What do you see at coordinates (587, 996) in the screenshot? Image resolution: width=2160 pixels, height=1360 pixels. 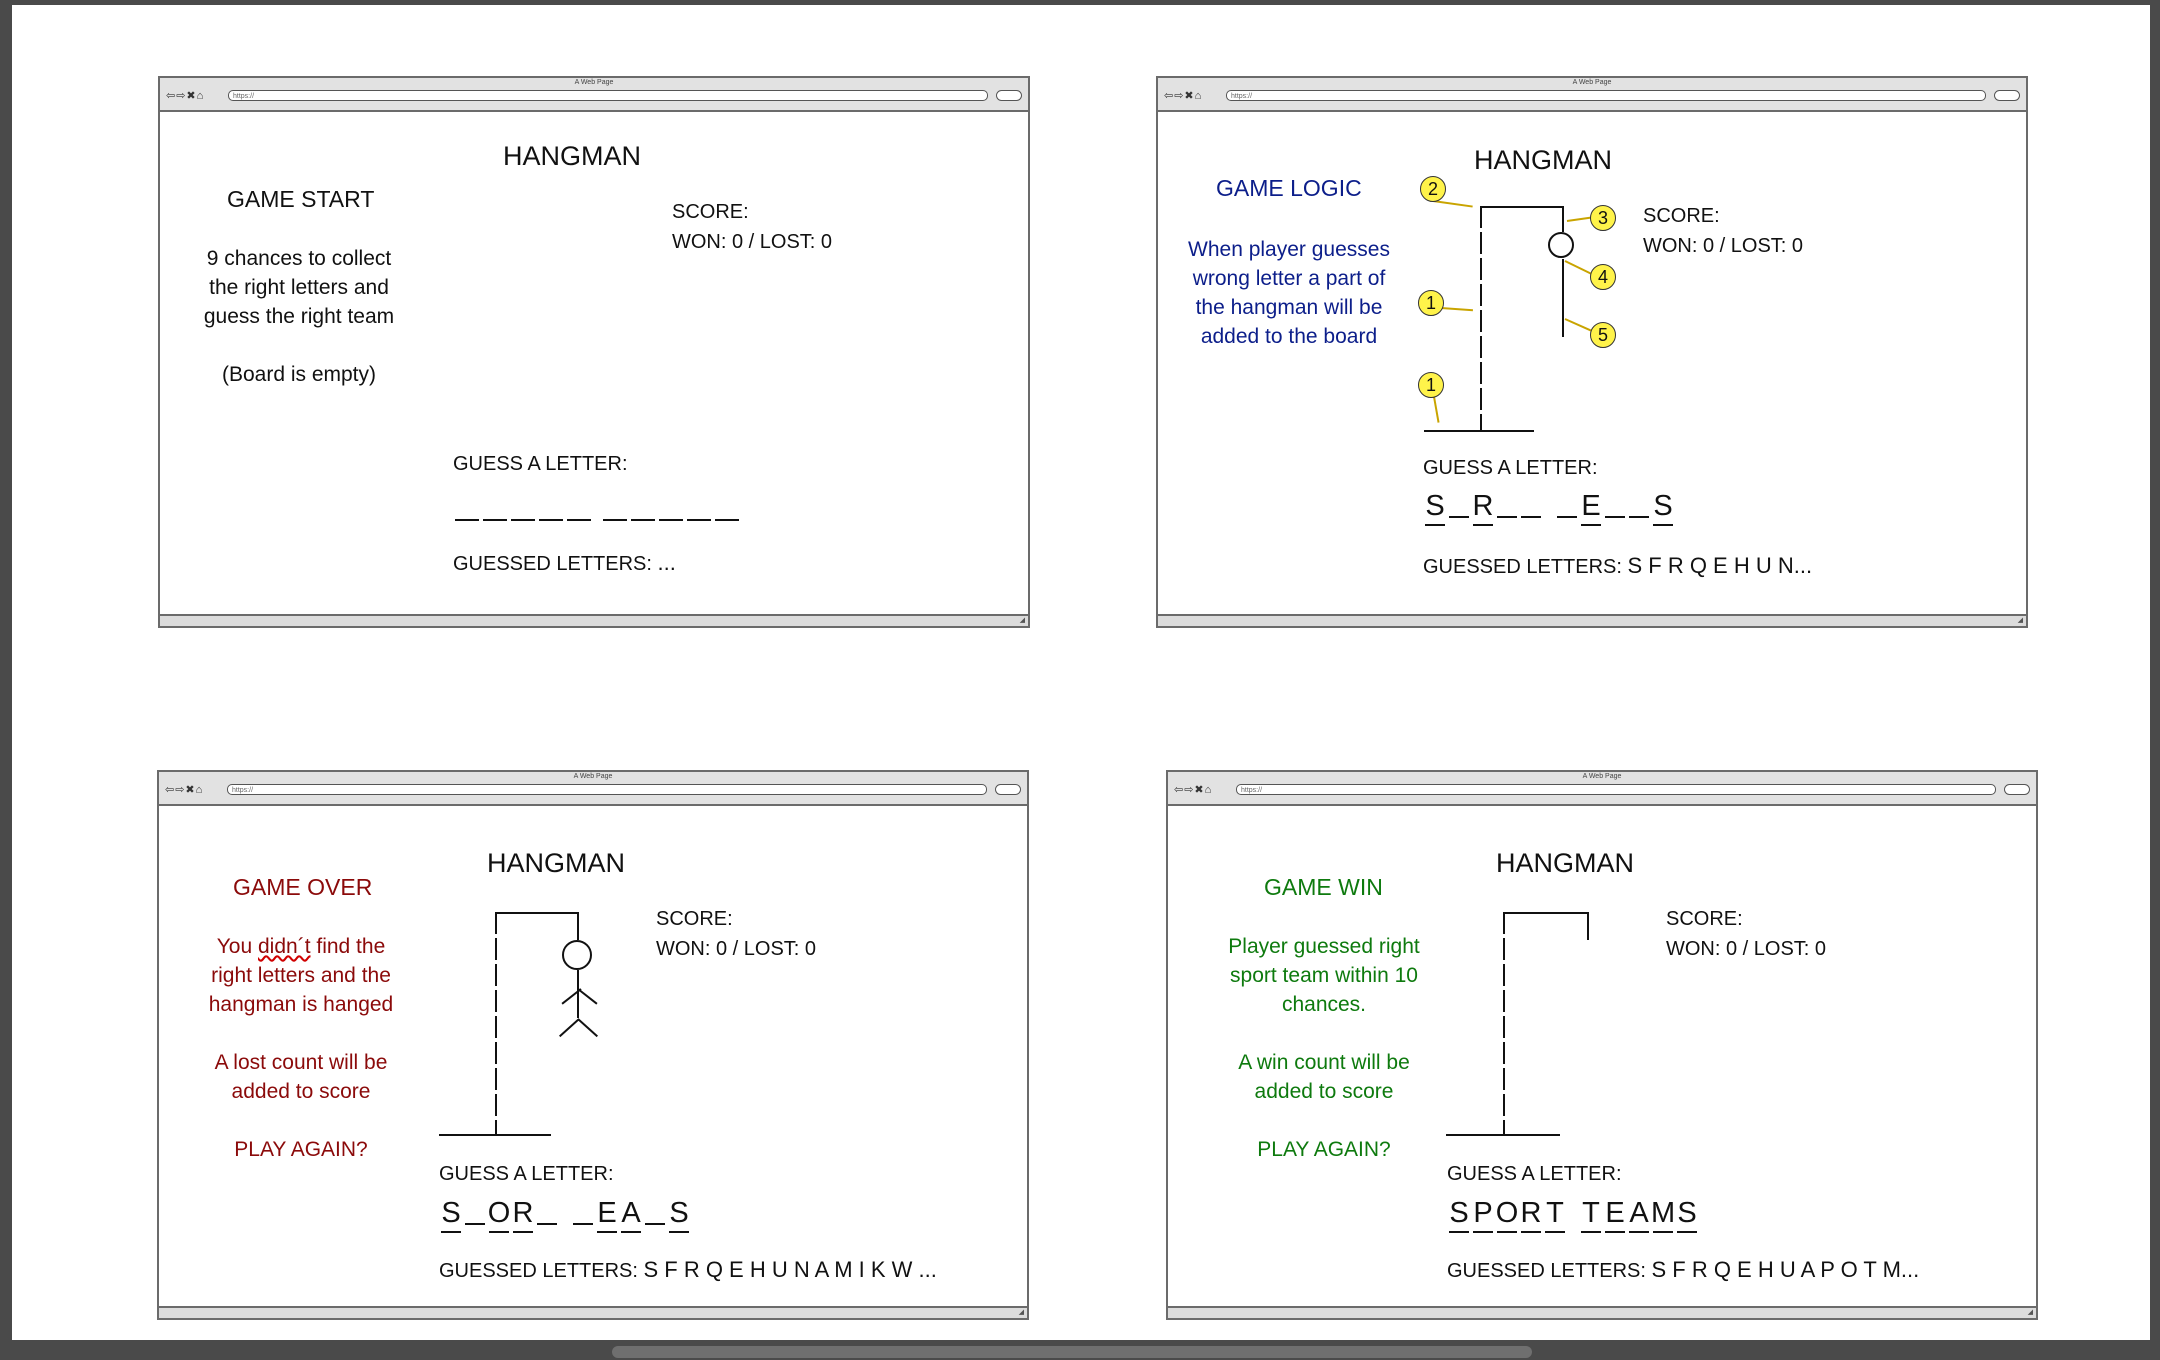 I see `hangman-arm-right` at bounding box center [587, 996].